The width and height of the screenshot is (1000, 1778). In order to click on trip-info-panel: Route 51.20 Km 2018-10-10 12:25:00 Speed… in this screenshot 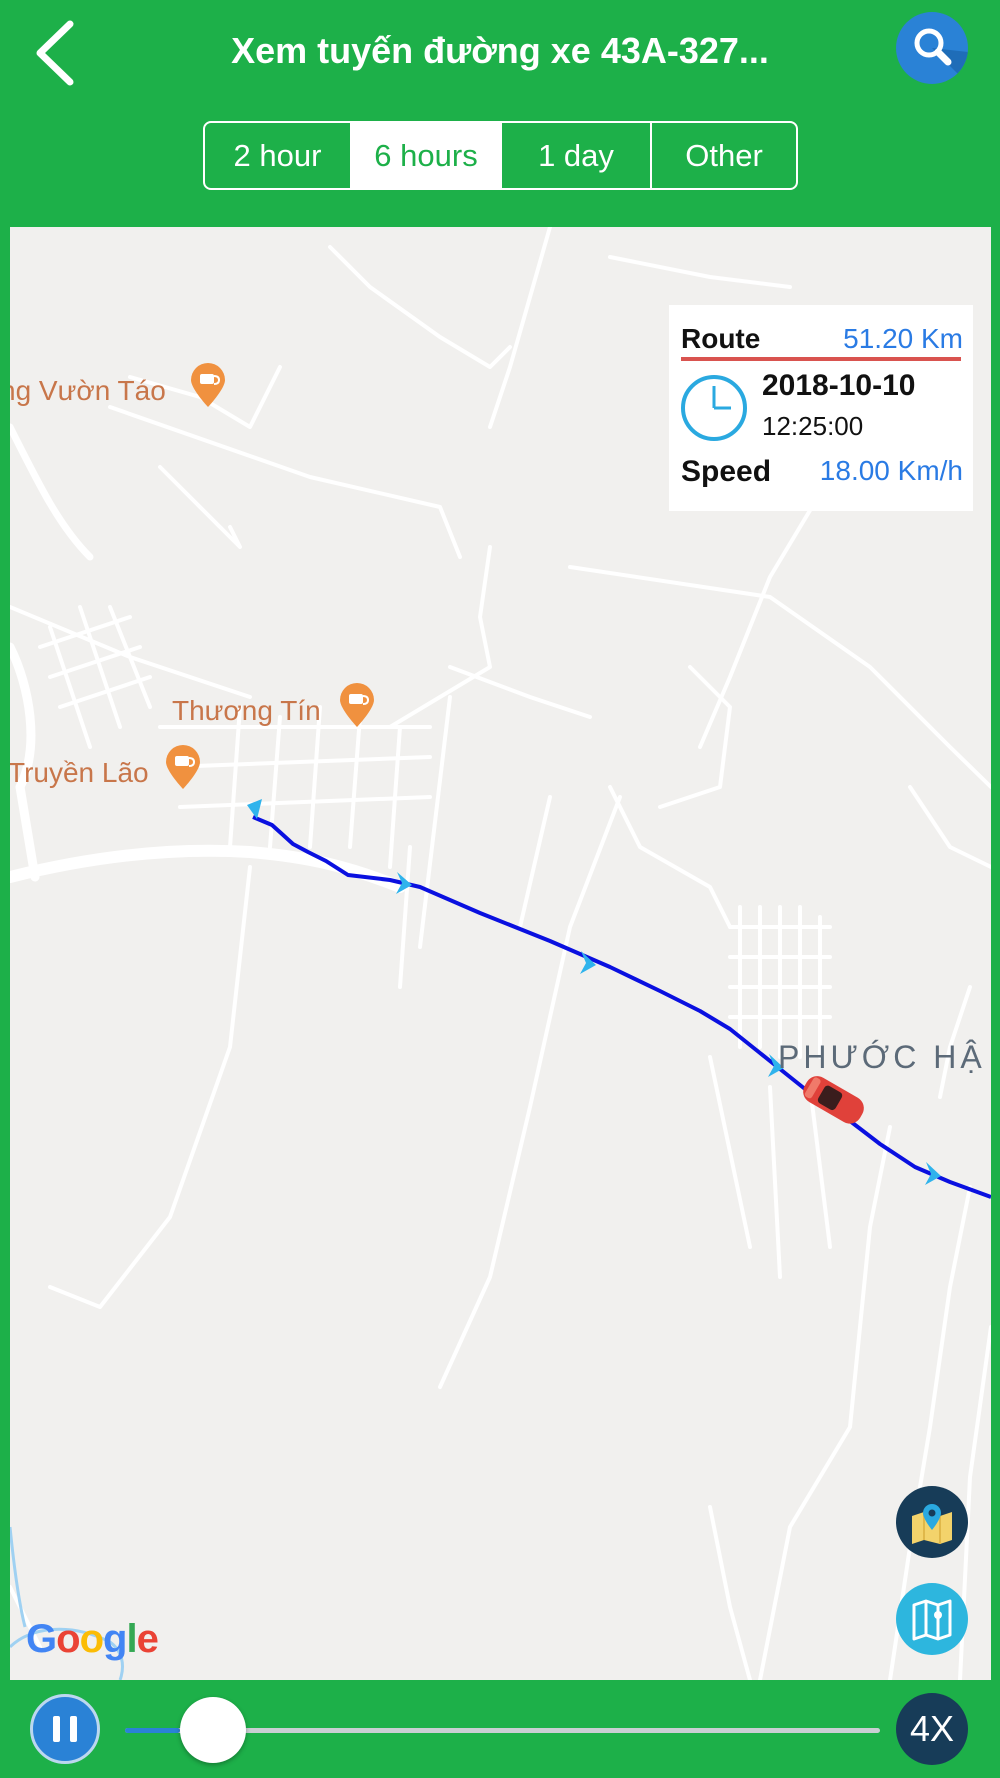, I will do `click(821, 408)`.